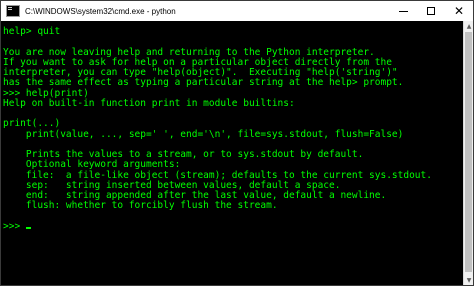 The image size is (474, 286). I want to click on window-controls: ✕, so click(431, 11).